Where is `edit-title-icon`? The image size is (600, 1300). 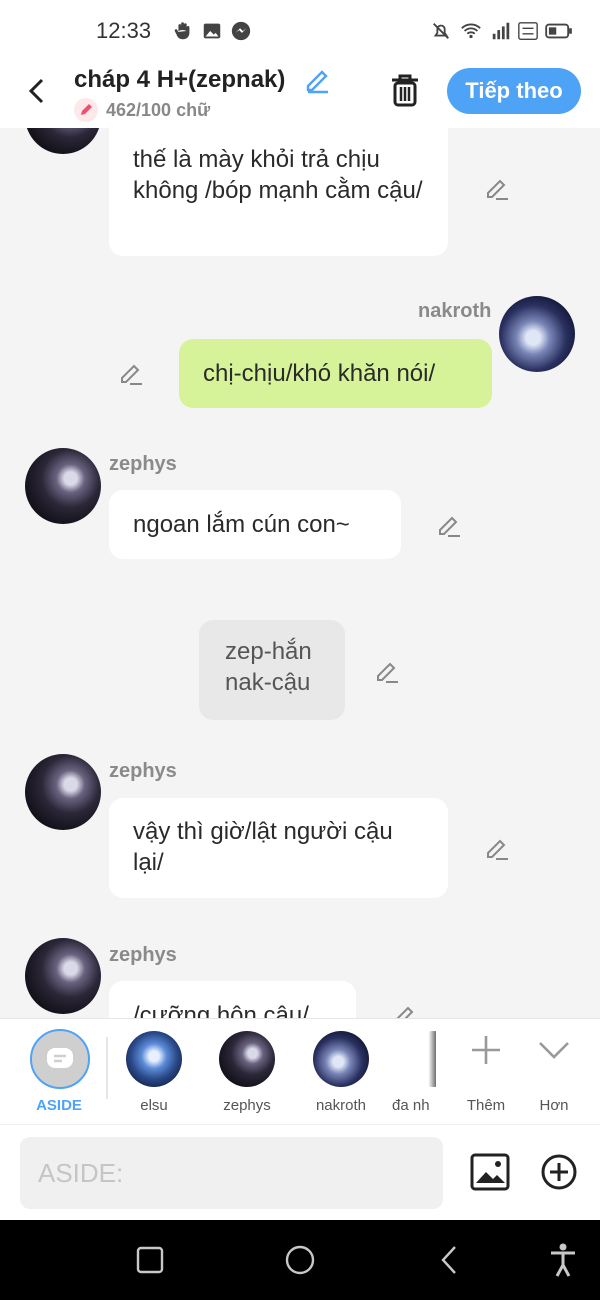 edit-title-icon is located at coordinates (318, 80).